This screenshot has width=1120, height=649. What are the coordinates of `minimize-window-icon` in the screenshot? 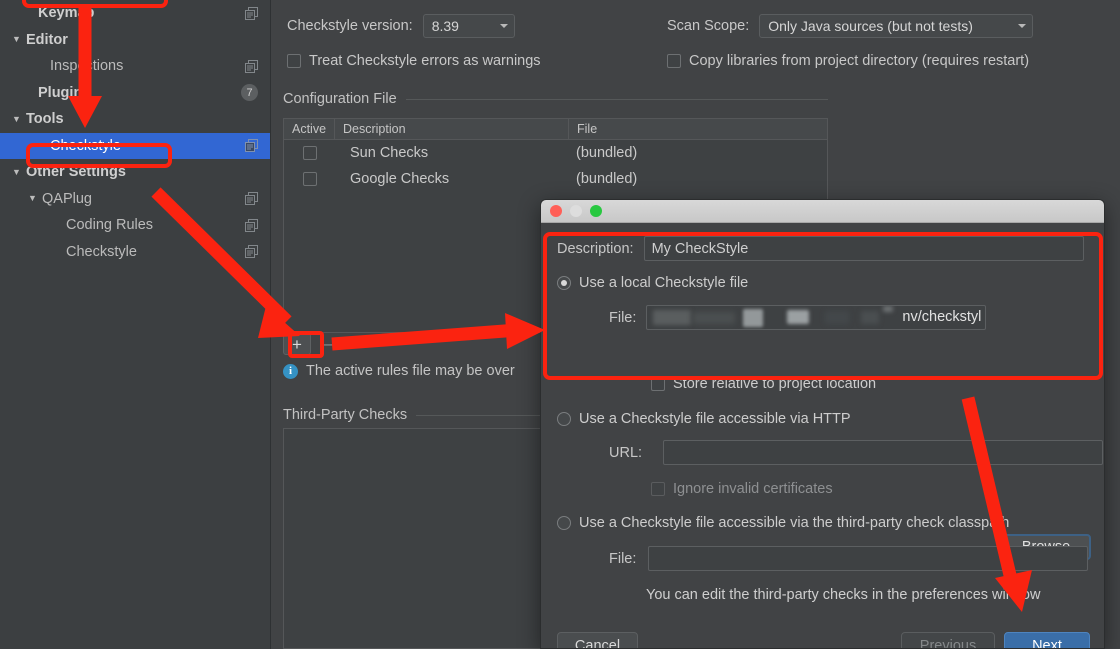 It's located at (576, 211).